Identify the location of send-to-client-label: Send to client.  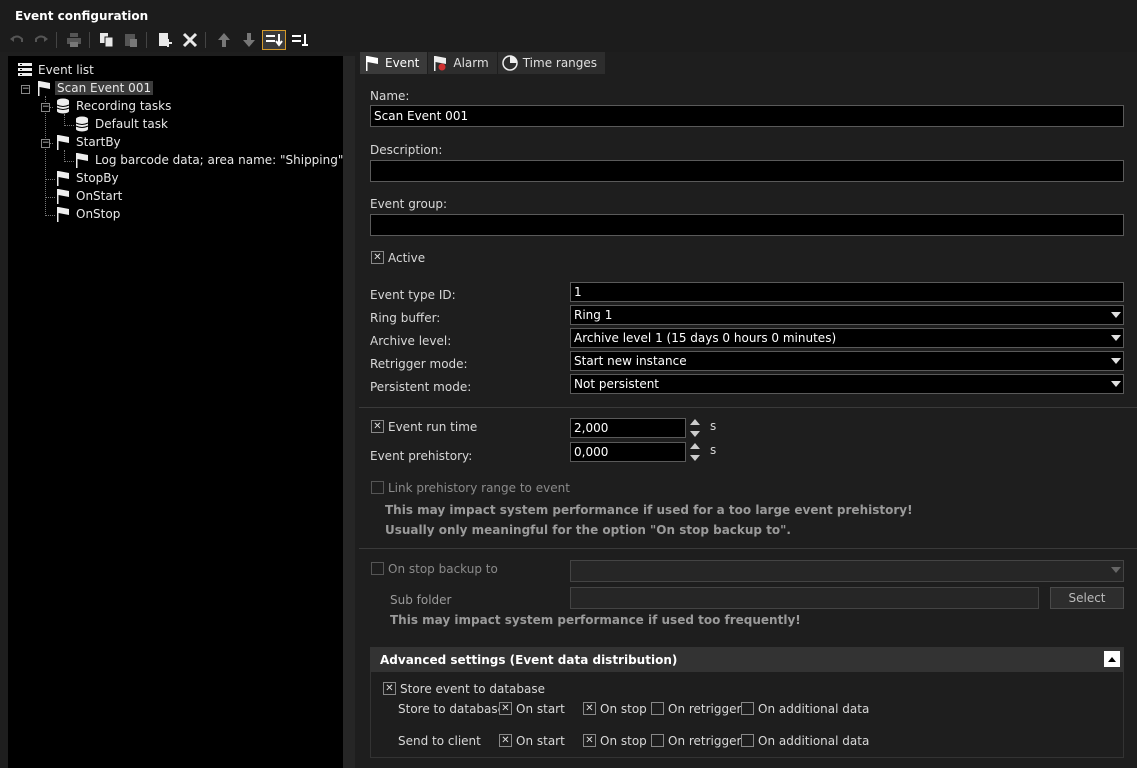
(439, 741).